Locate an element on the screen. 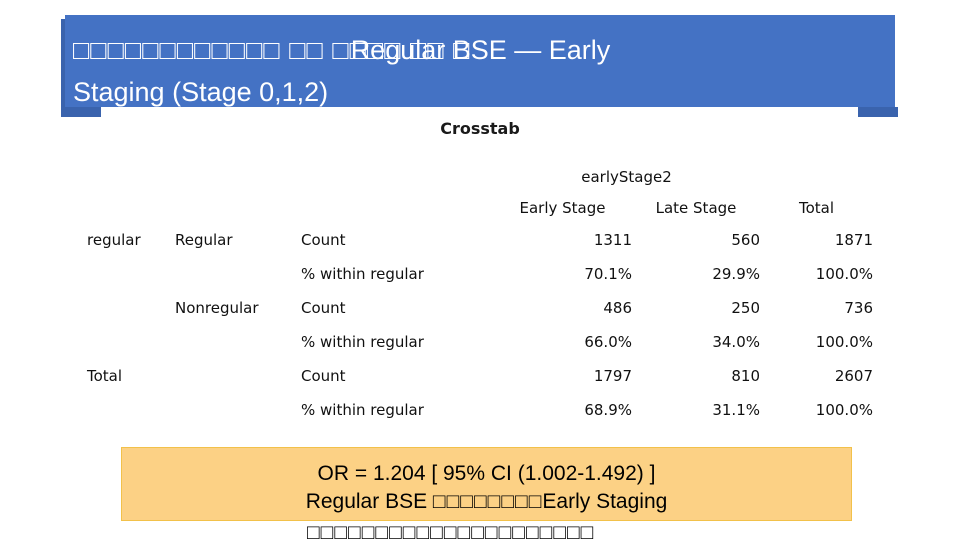 The height and width of the screenshot is (541, 960). callout-overlay: Early Staging is located at coordinates (605, 501).